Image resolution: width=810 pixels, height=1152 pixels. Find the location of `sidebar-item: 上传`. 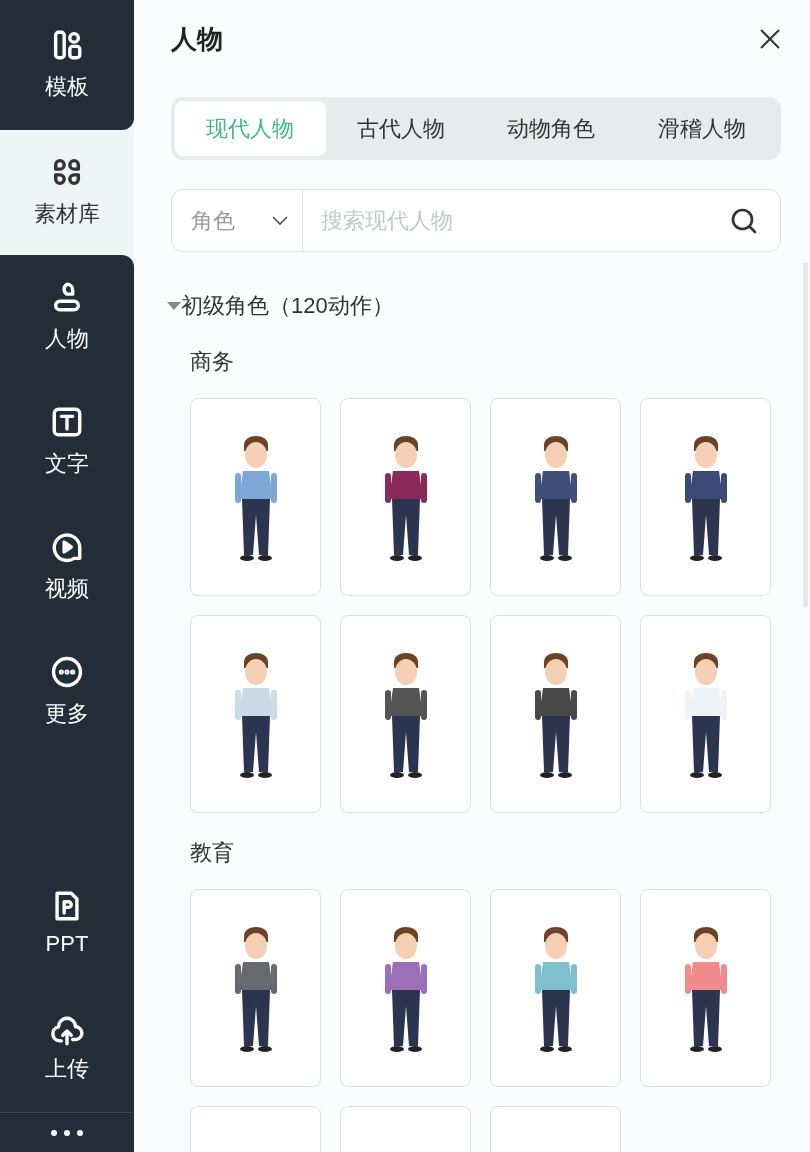

sidebar-item: 上传 is located at coordinates (67, 1049).